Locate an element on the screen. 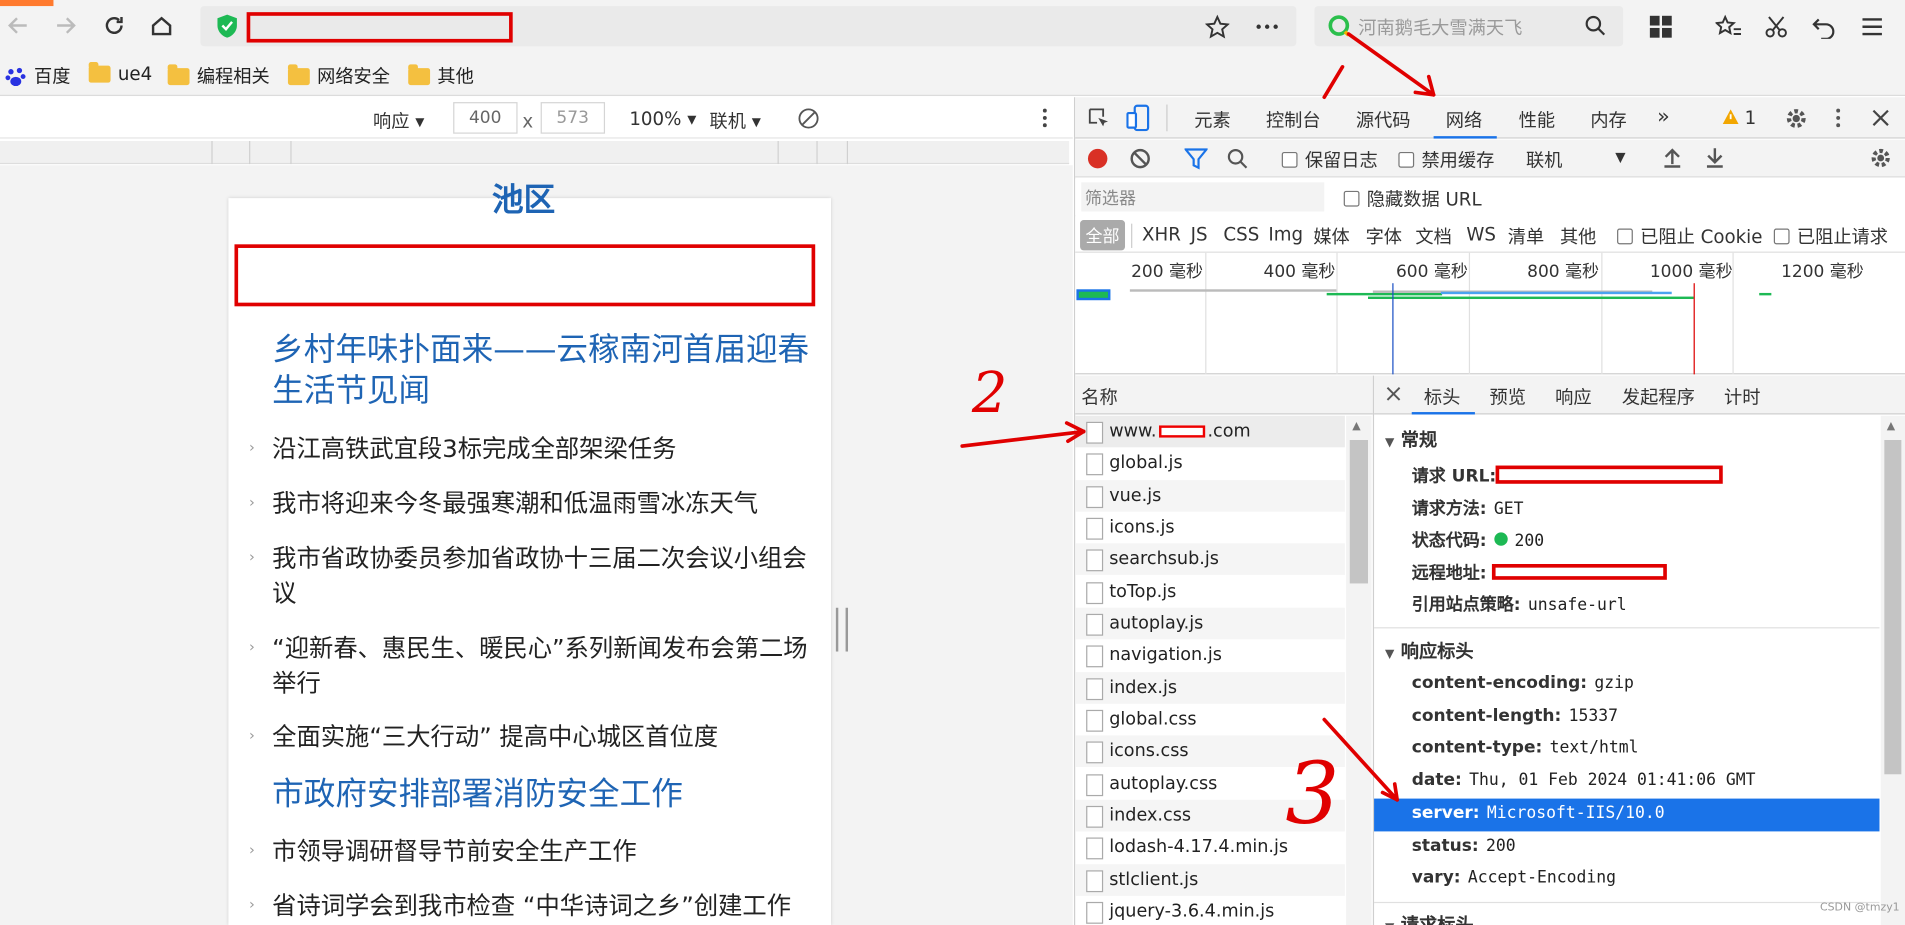 Image resolution: width=1905 pixels, height=925 pixels. news-link: 沿江高铁武宜段3标完成全部架梁任务 is located at coordinates (545, 449).